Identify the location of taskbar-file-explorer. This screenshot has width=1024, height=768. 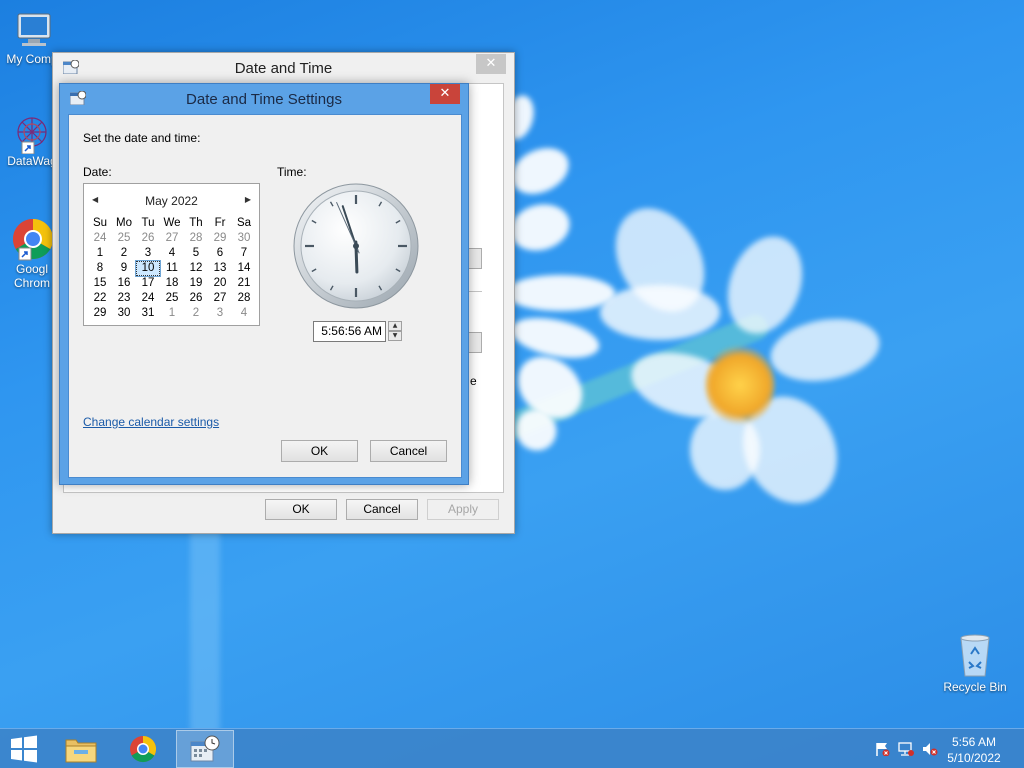
(81, 749).